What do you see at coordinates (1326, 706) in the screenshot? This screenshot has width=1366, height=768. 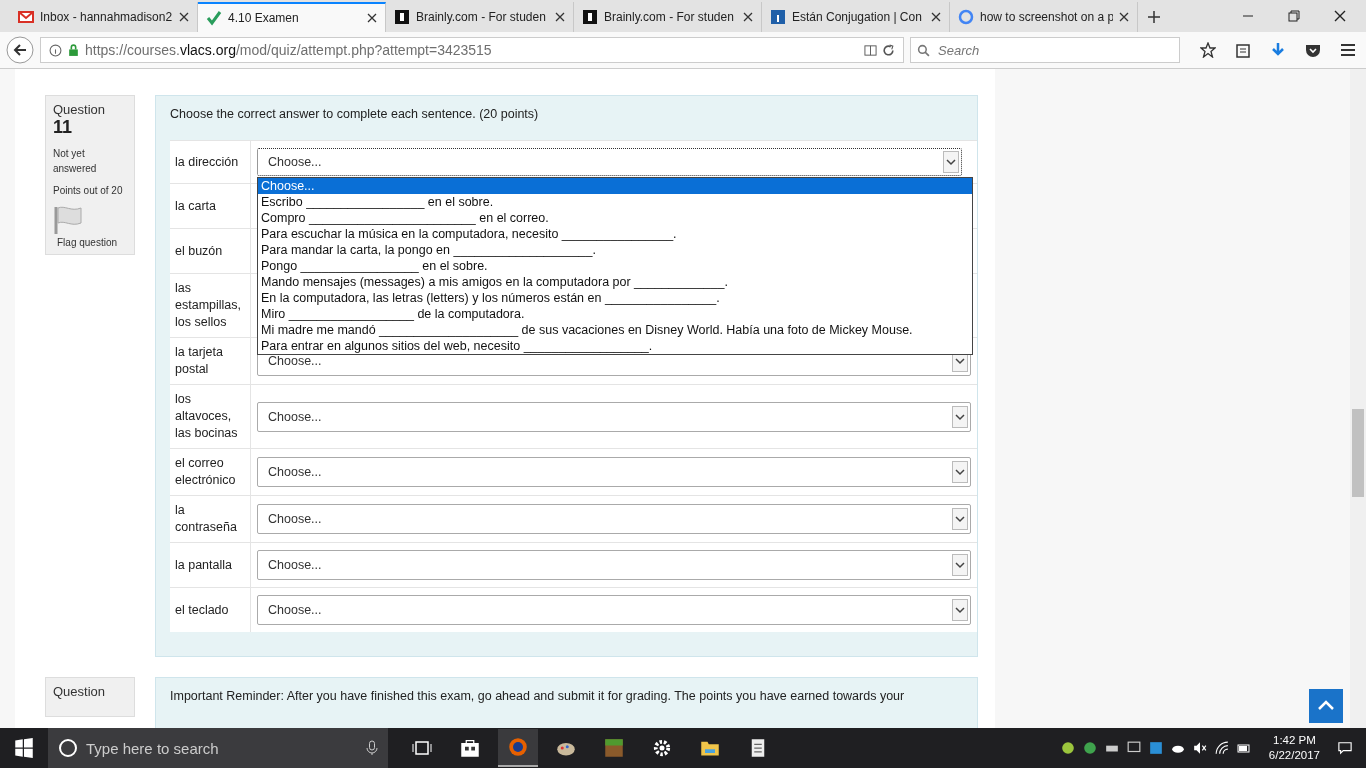 I see `back-to-top-button` at bounding box center [1326, 706].